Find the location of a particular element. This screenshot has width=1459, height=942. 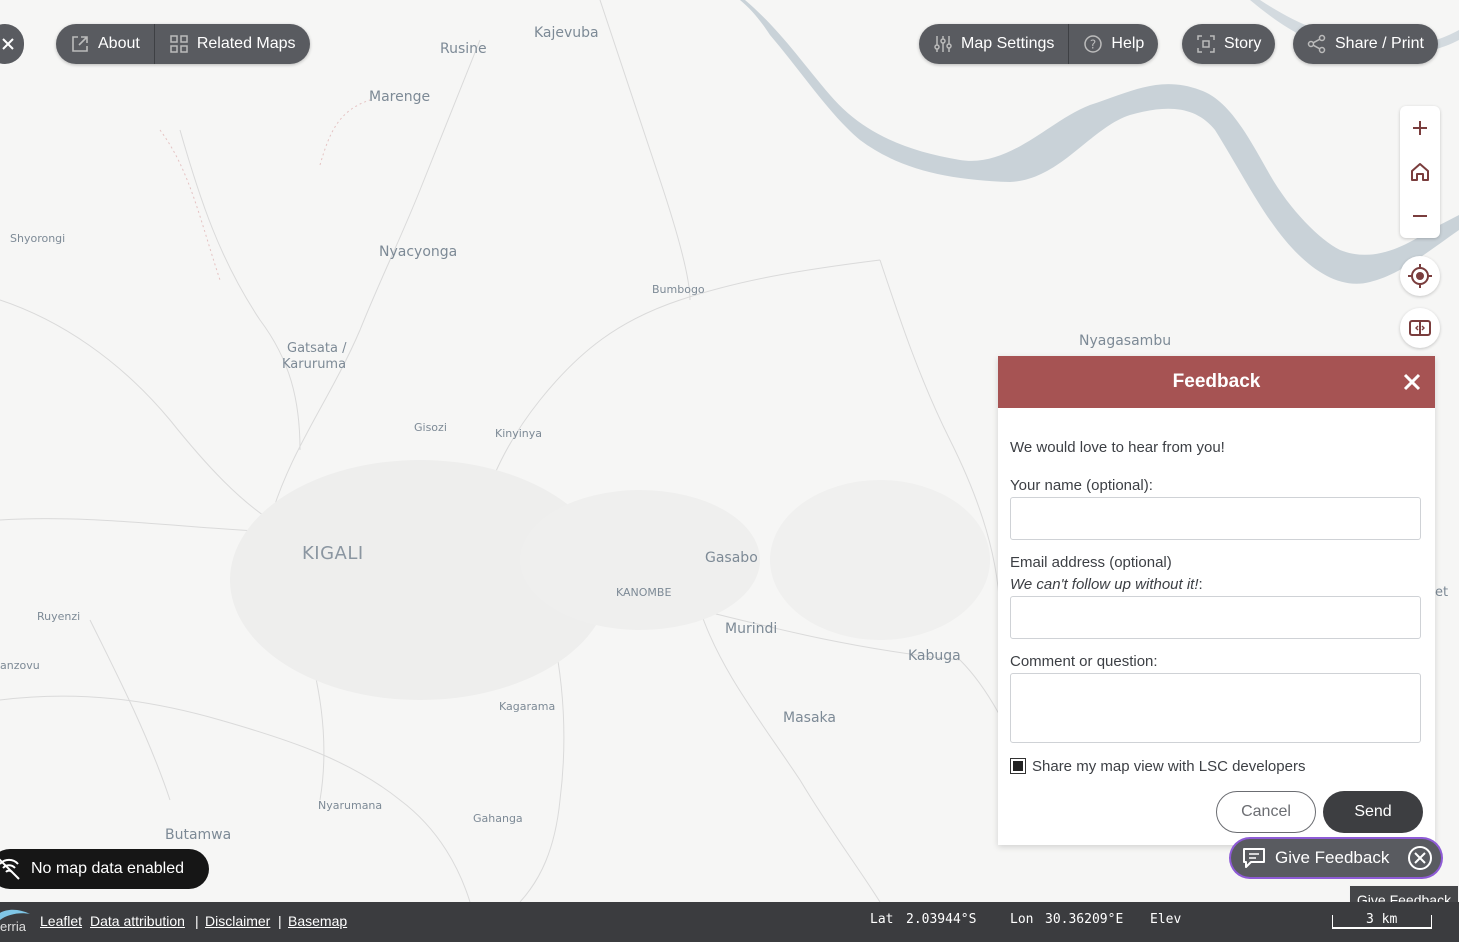

email-note-colon: : is located at coordinates (1200, 584).